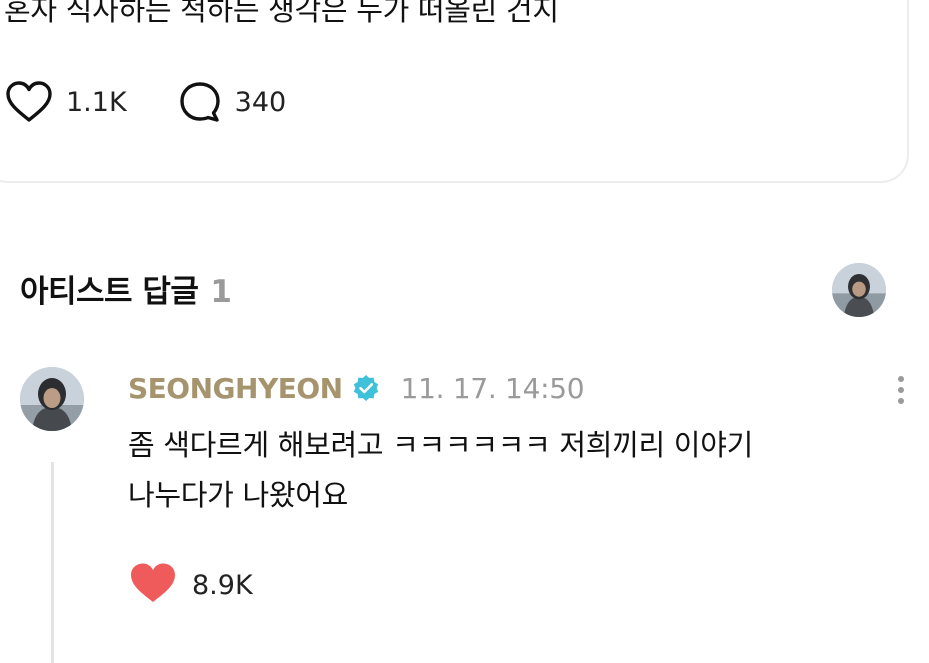 Image resolution: width=929 pixels, height=663 pixels. I want to click on heart-outline-icon, so click(29, 102).